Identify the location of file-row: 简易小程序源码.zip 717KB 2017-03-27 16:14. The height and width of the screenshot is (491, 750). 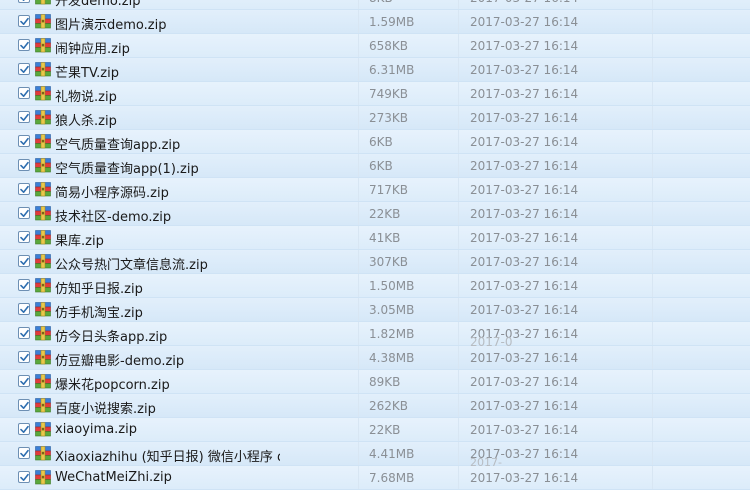
(375, 190).